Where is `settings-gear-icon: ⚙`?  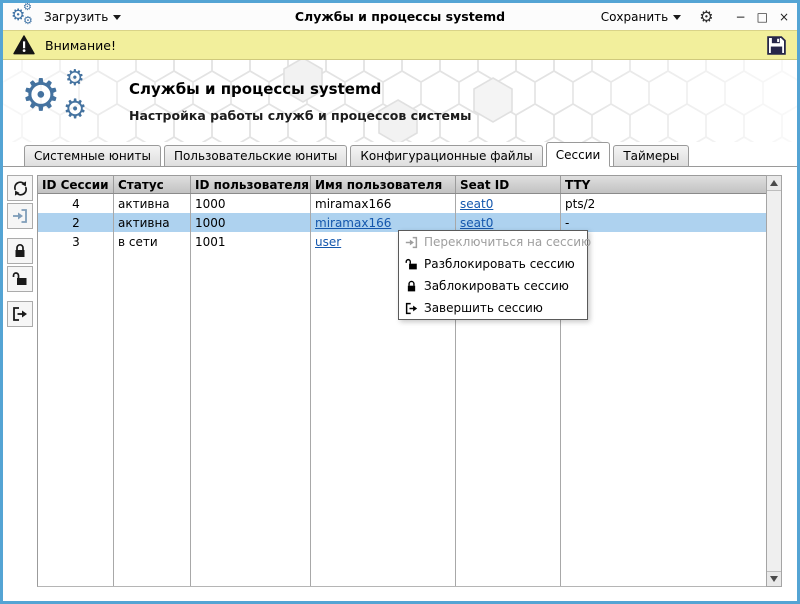
settings-gear-icon: ⚙ is located at coordinates (706, 16).